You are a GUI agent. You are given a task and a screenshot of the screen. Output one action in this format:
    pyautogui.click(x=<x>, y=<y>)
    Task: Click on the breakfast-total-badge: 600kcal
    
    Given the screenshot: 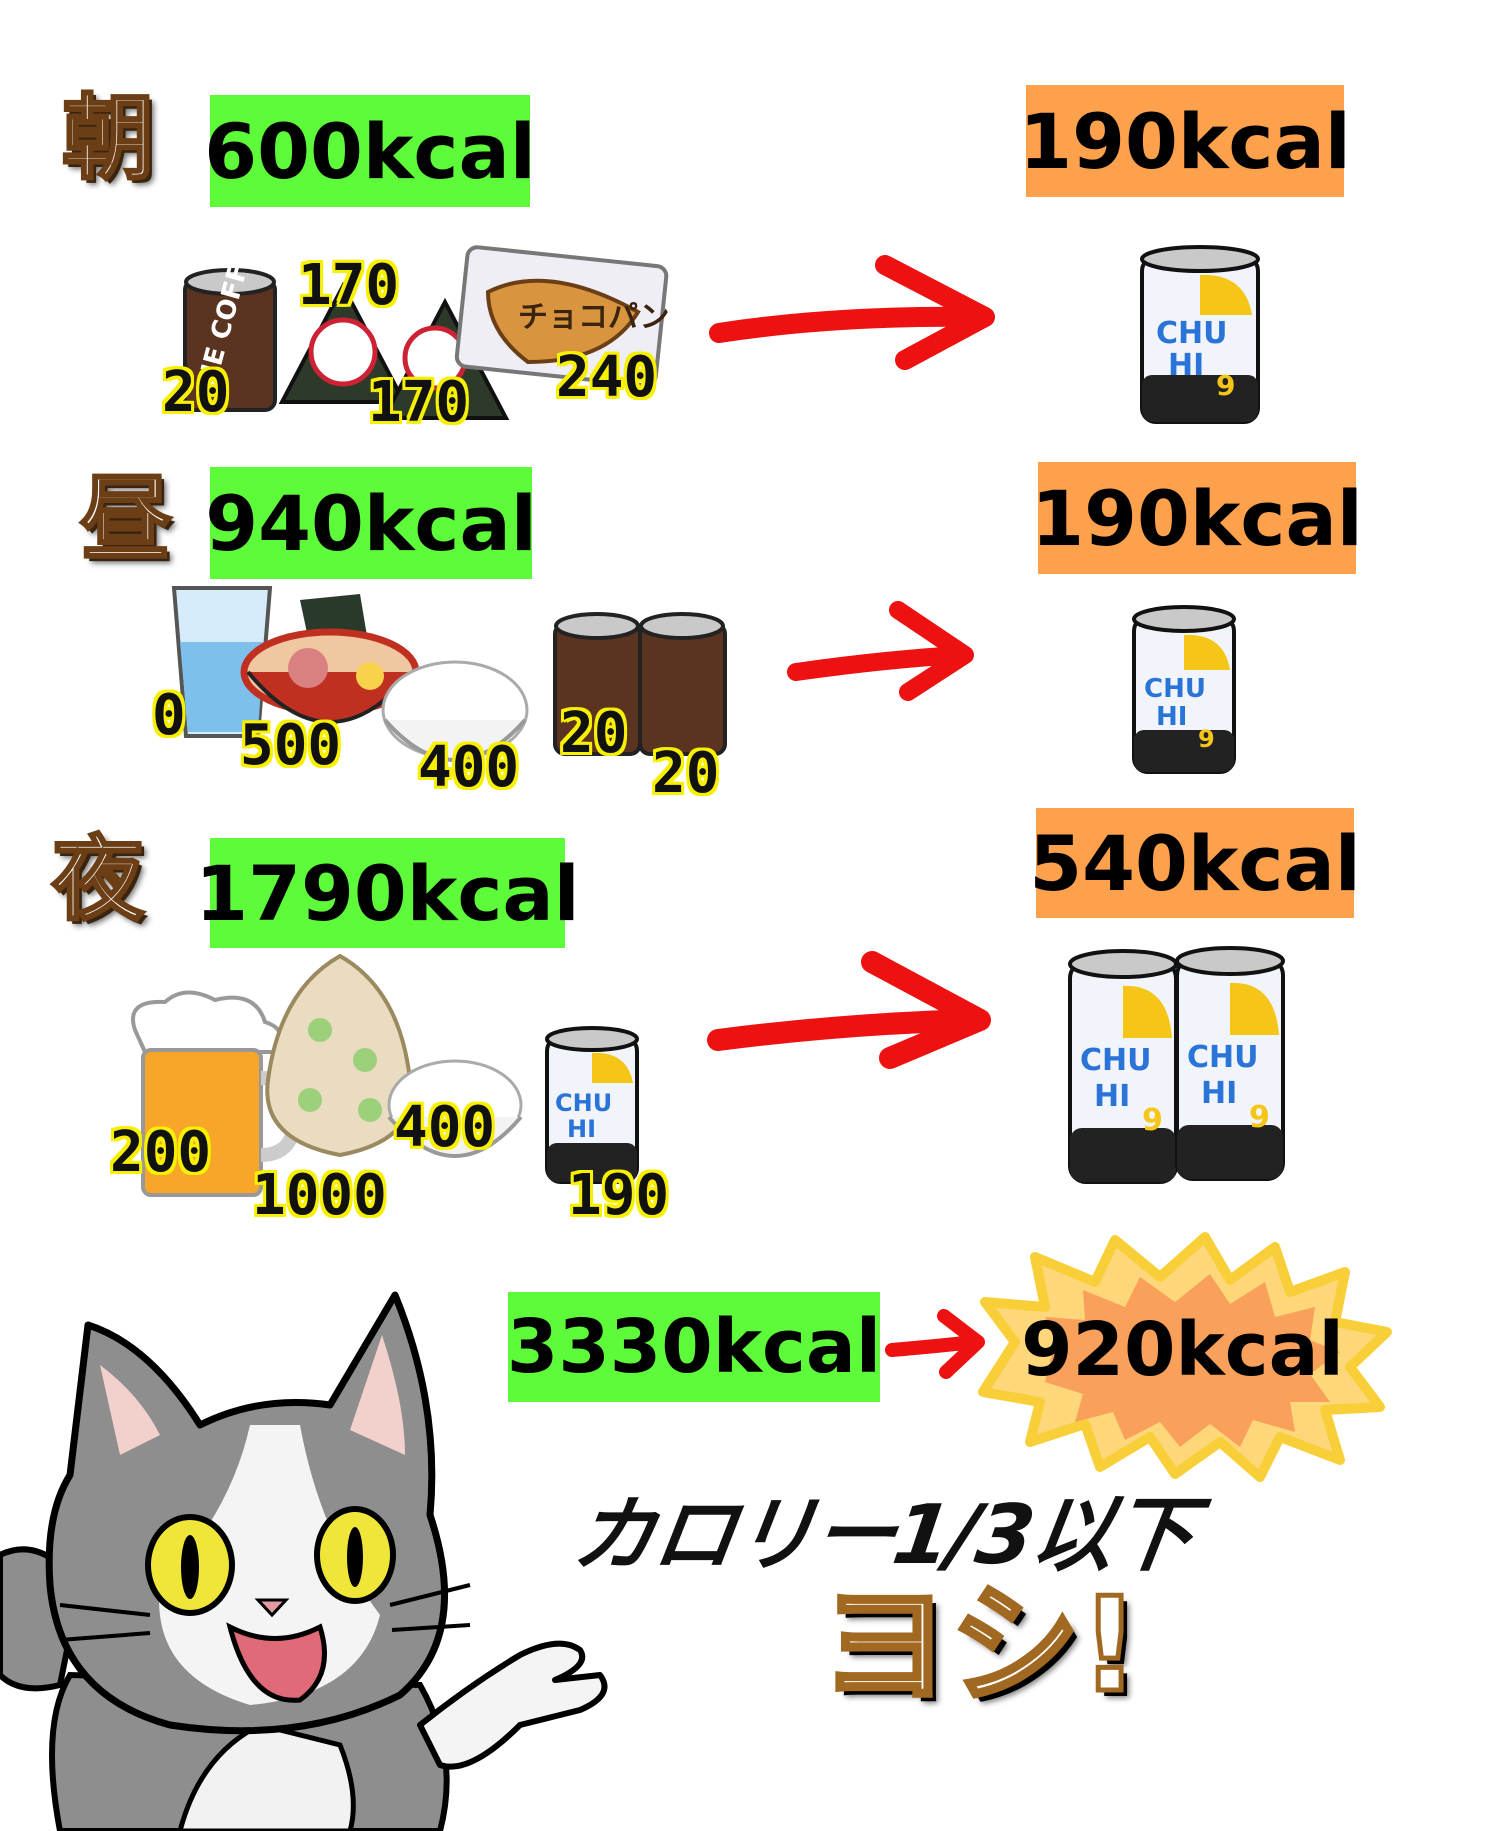 What is the action you would take?
    pyautogui.click(x=370, y=151)
    